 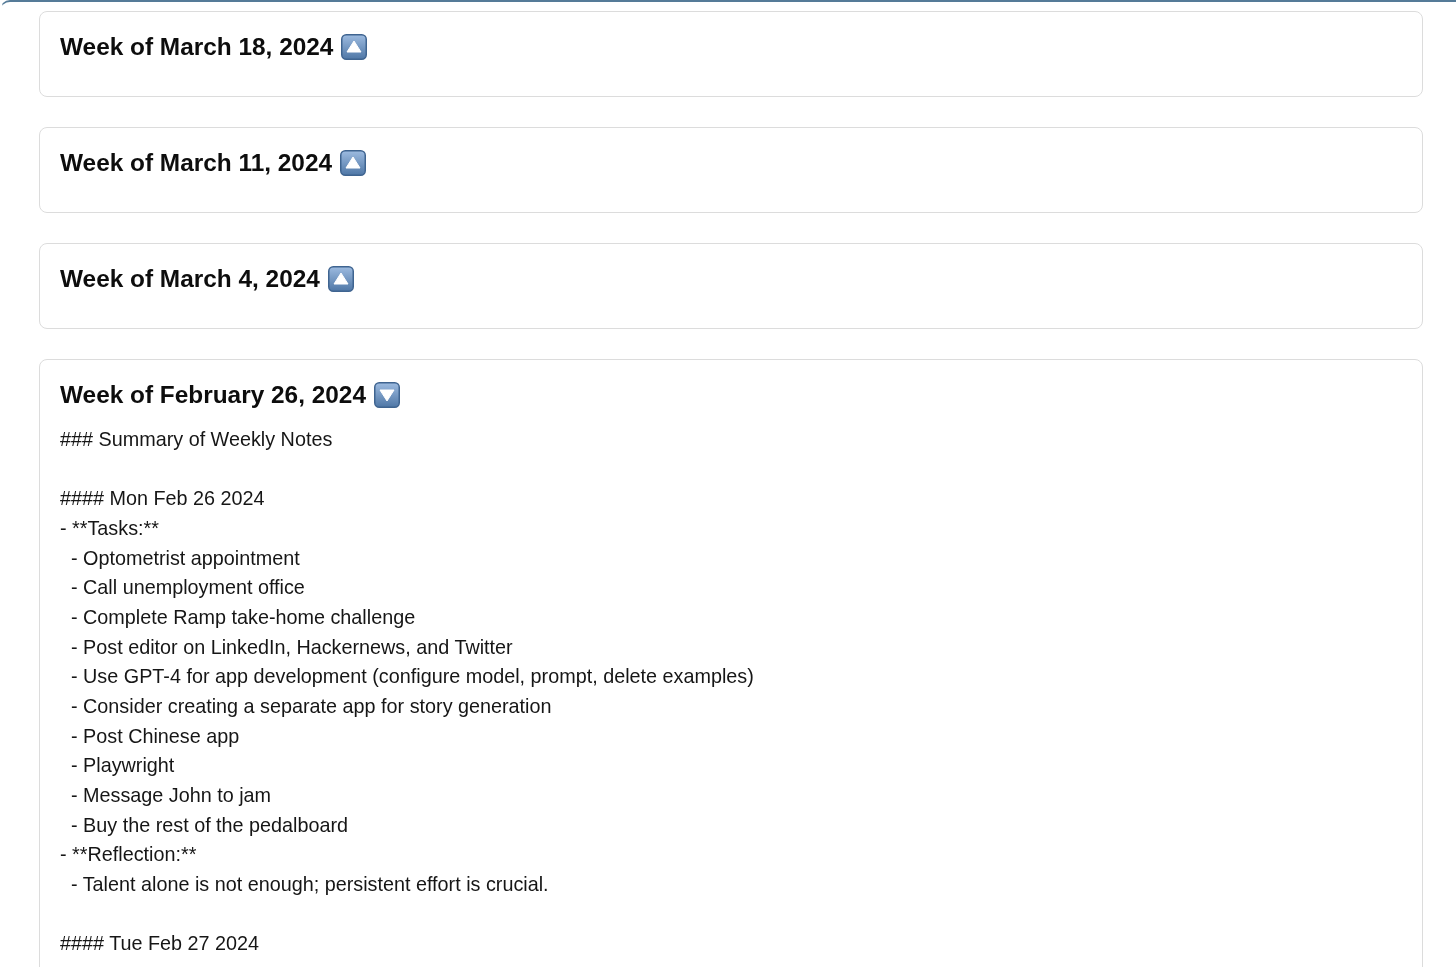 I want to click on week-title: Week of March 11, 2024, so click(x=196, y=162).